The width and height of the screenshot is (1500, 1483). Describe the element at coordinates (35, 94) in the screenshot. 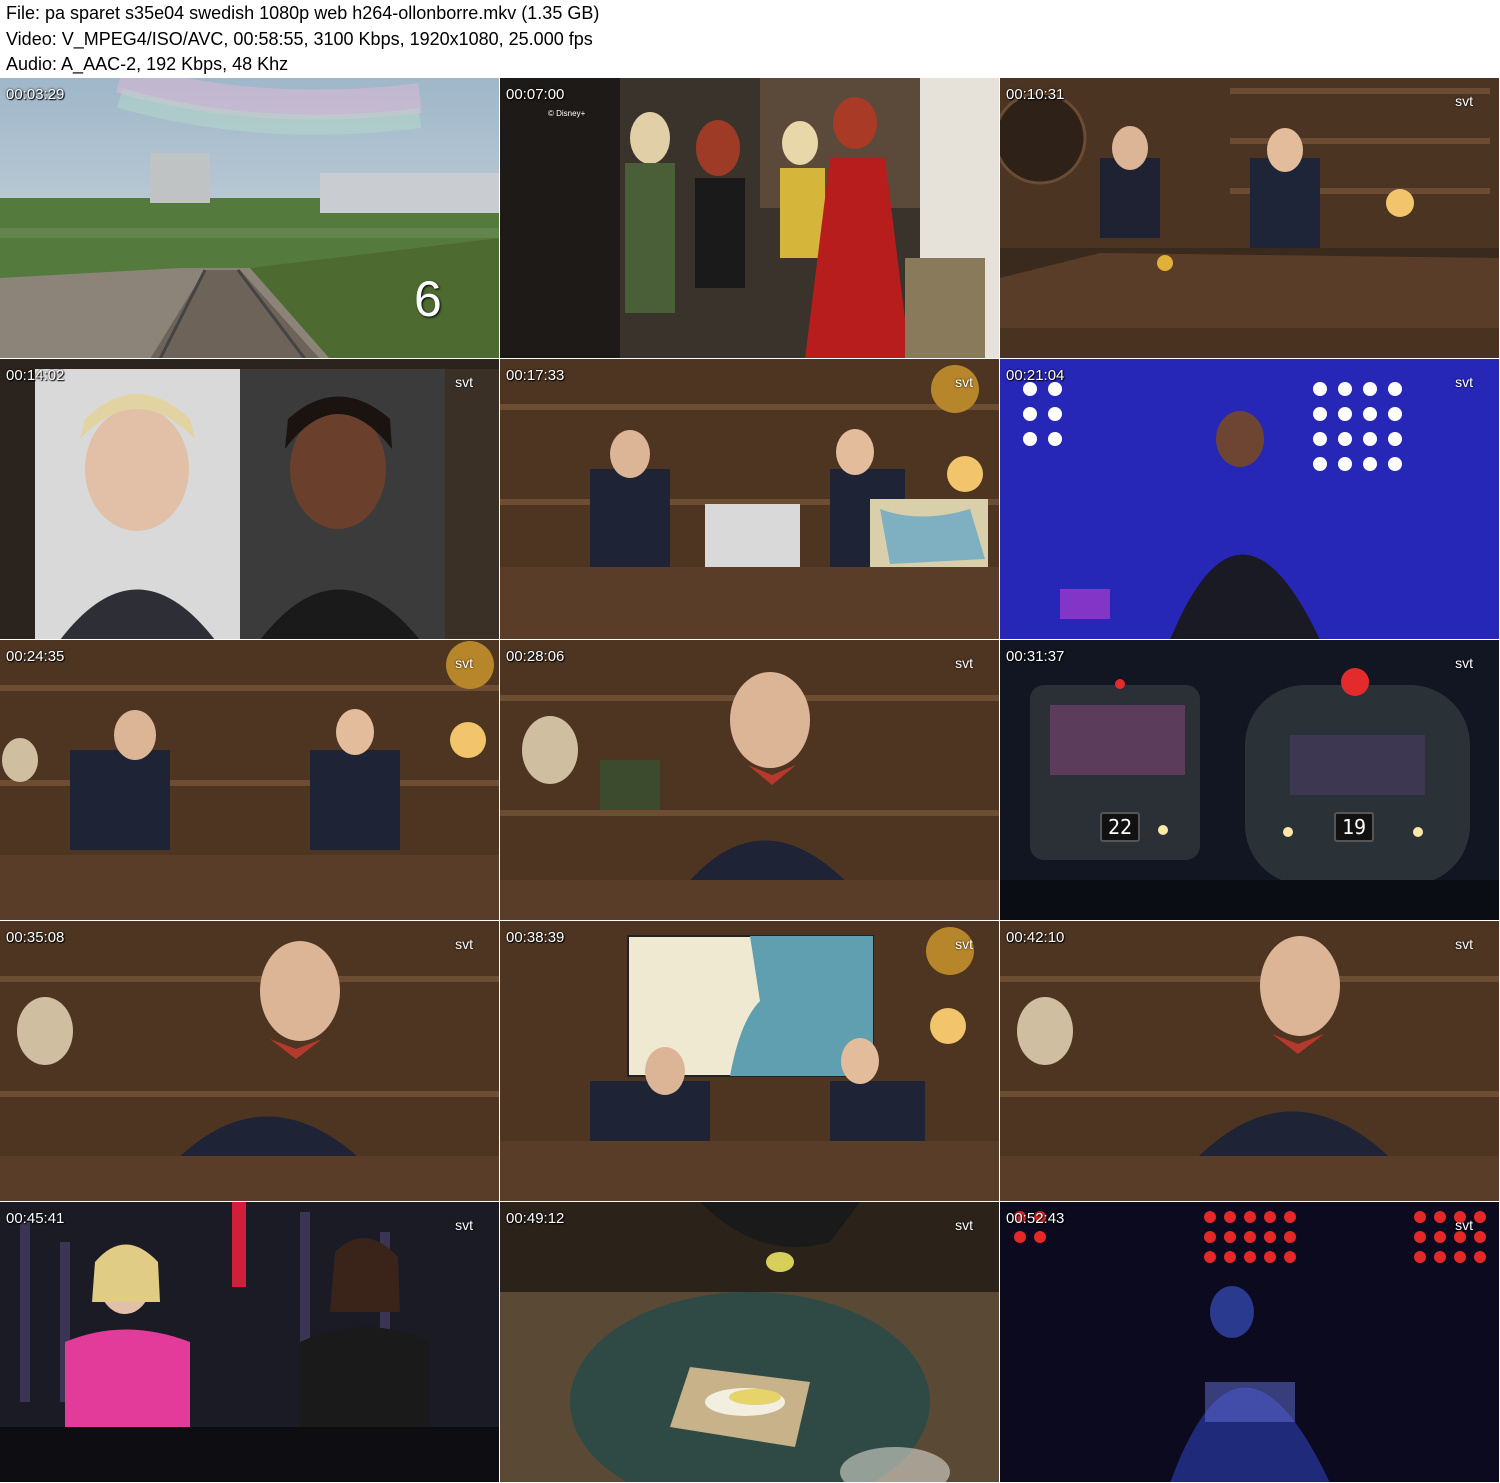

I see `frame-timestamp: 00:03:29` at that location.